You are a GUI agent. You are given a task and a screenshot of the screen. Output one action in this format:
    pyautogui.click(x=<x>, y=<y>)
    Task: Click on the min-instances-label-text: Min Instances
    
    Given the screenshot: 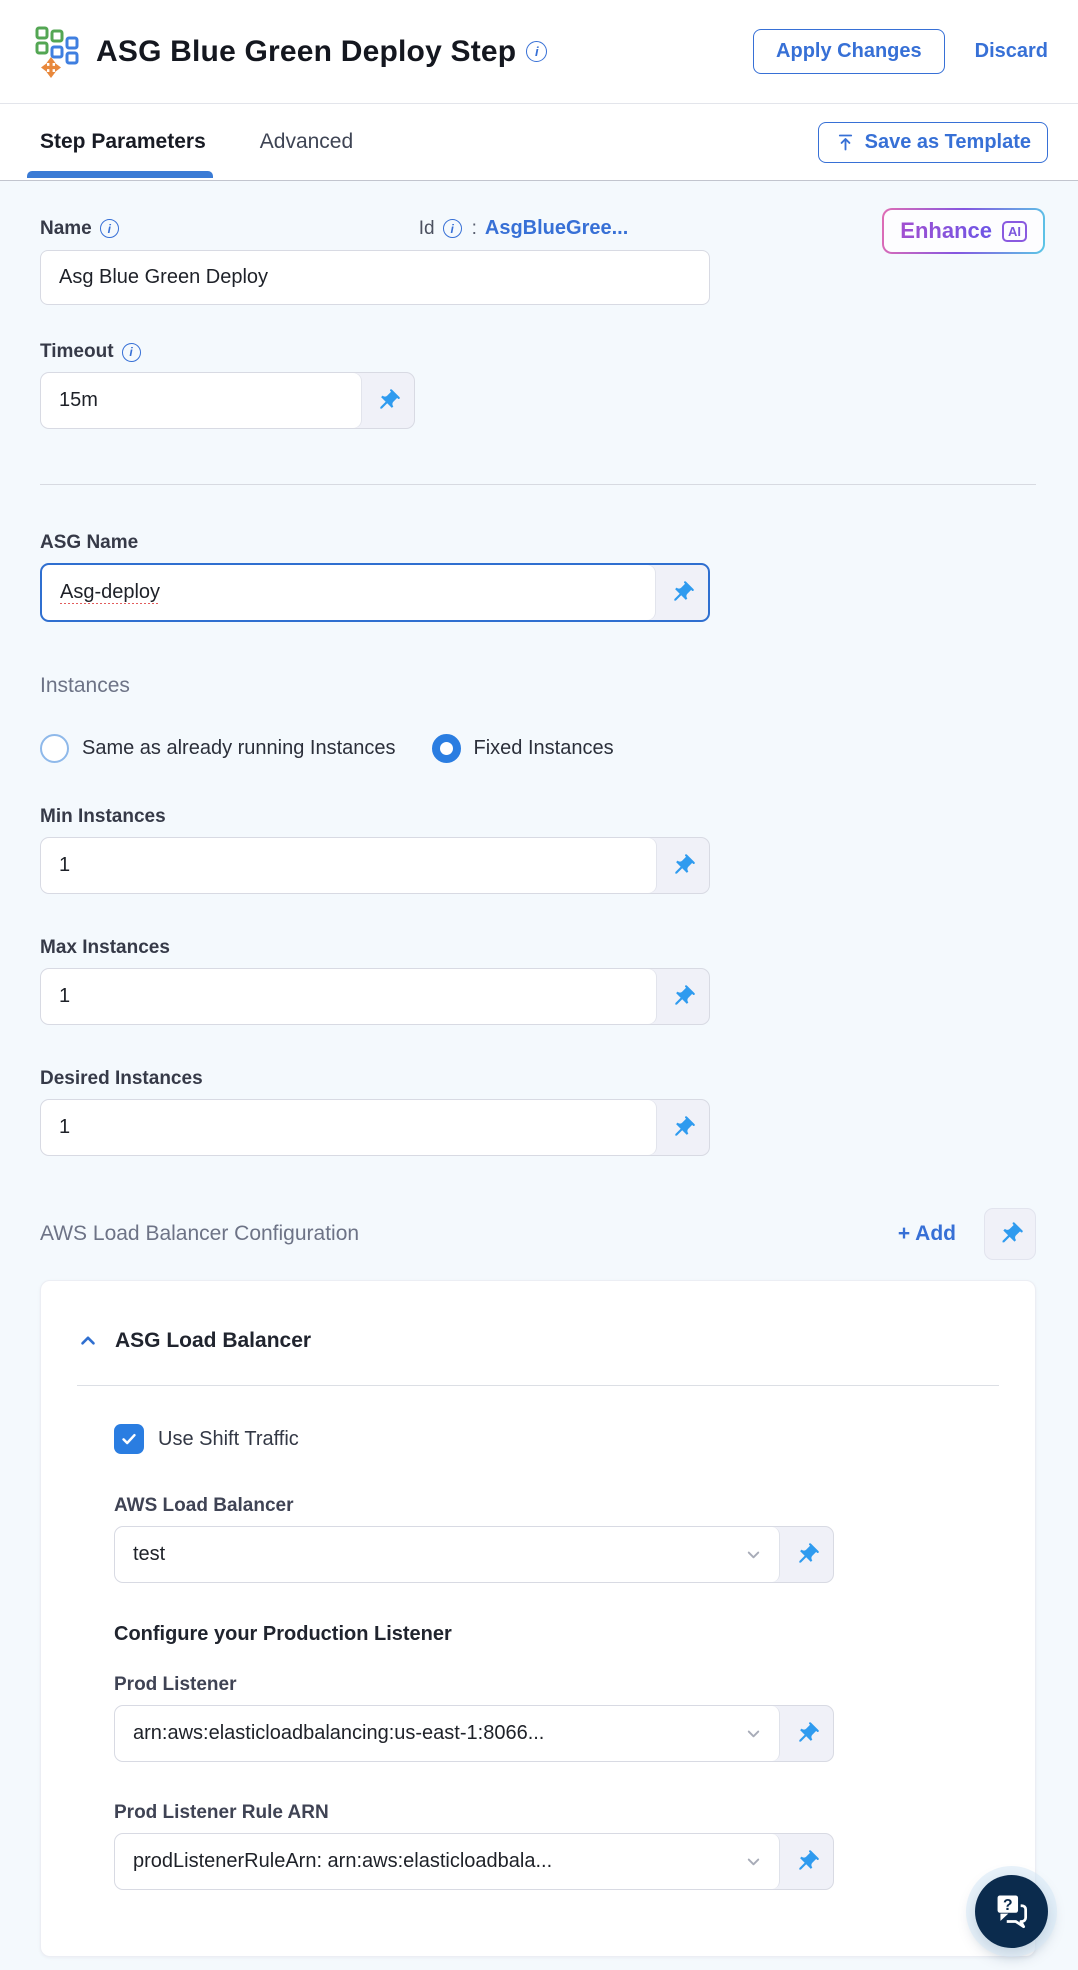 What is the action you would take?
    pyautogui.click(x=103, y=816)
    